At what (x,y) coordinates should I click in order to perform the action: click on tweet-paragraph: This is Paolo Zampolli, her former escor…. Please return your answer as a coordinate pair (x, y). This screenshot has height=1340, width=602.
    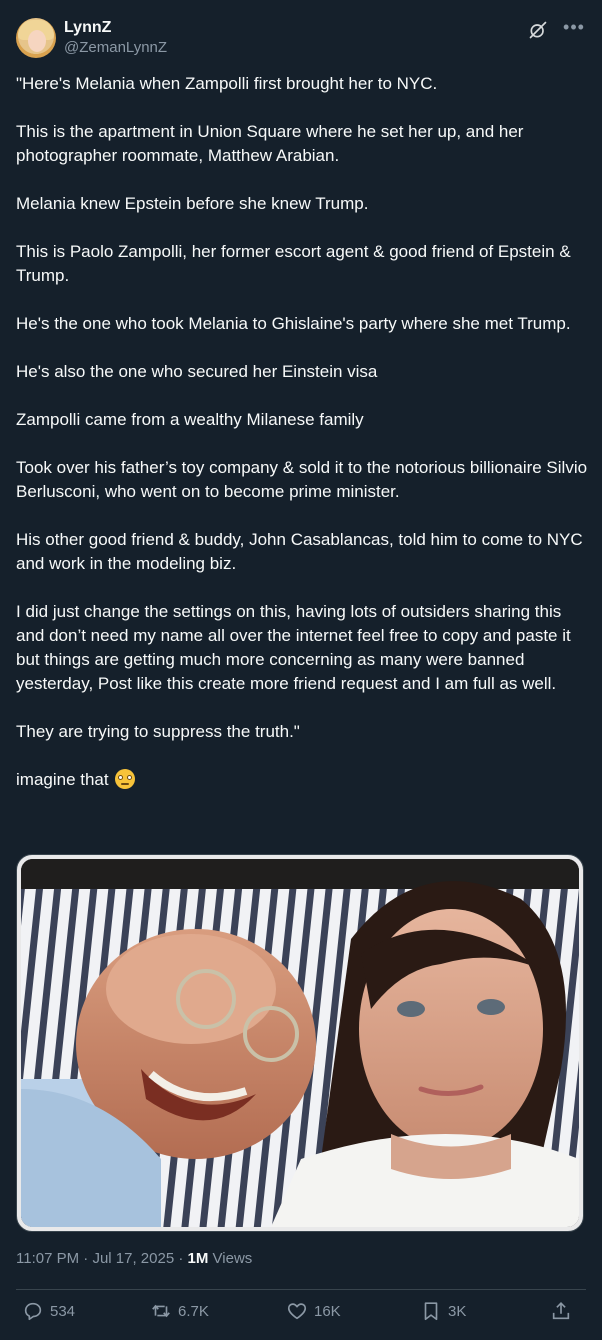
    Looking at the image, I should click on (293, 263).